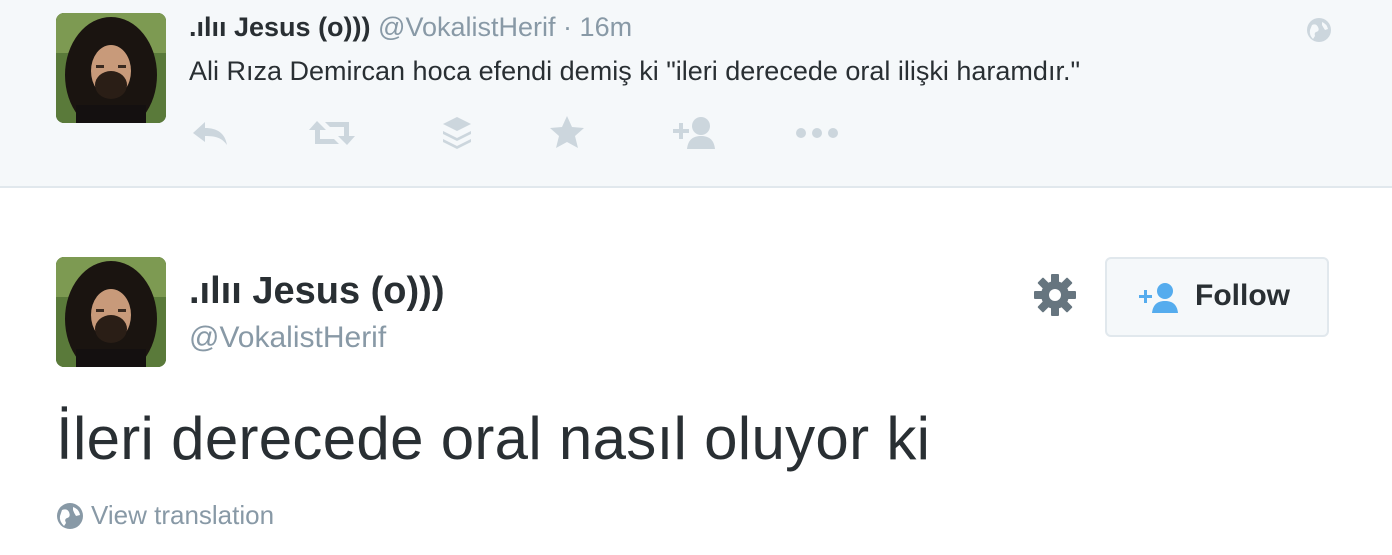 The image size is (1392, 555). I want to click on retweet-icon, so click(331, 133).